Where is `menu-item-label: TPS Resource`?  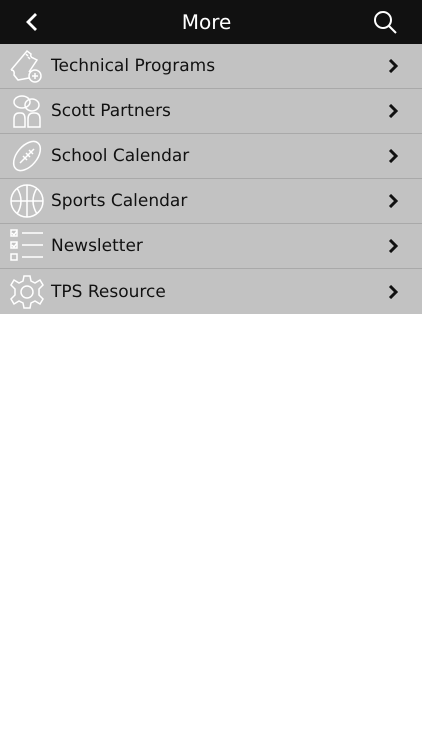
menu-item-label: TPS Resource is located at coordinates (109, 292).